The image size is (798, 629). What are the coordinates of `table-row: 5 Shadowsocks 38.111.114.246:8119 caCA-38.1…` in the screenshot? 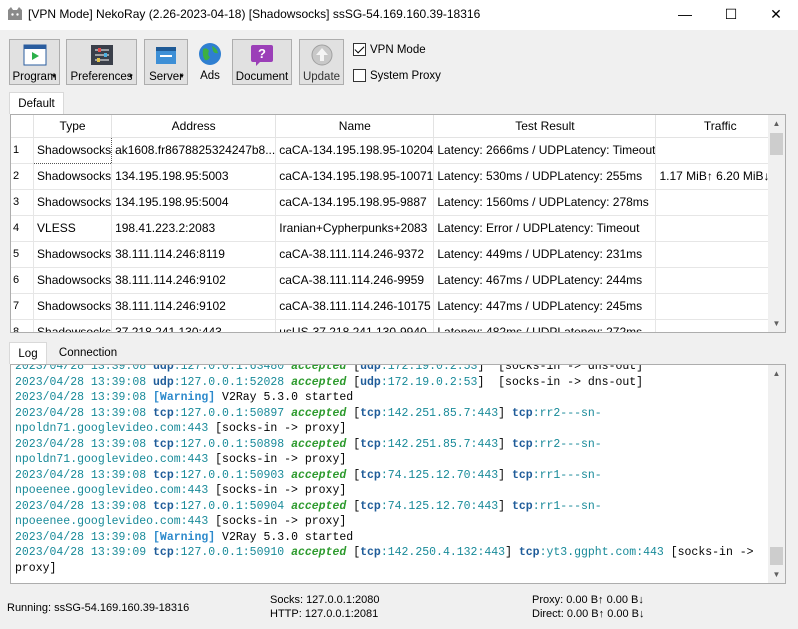 It's located at (398, 254).